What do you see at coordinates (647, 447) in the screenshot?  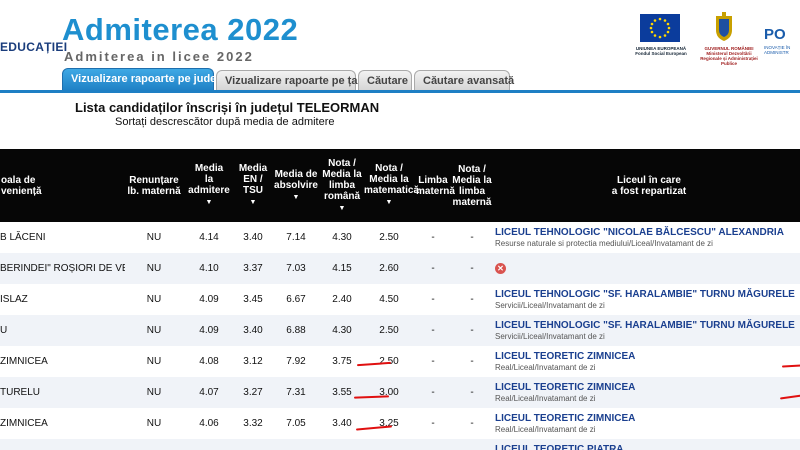 I see `liceu-link: LICEUL TEORETIC PIATRA` at bounding box center [647, 447].